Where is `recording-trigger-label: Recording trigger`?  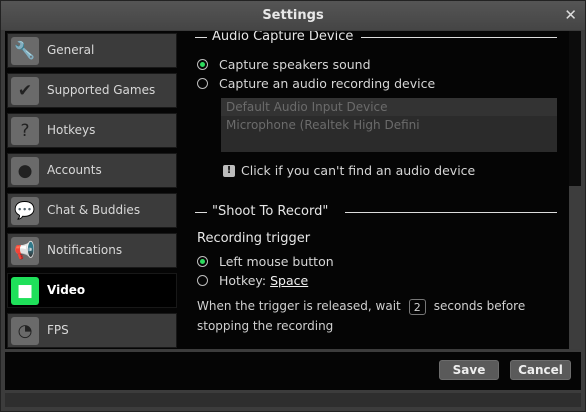 recording-trigger-label: Recording trigger is located at coordinates (254, 238).